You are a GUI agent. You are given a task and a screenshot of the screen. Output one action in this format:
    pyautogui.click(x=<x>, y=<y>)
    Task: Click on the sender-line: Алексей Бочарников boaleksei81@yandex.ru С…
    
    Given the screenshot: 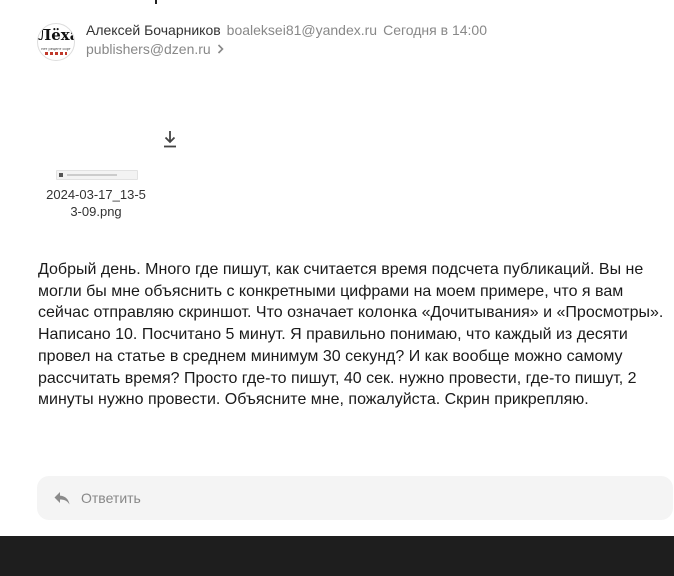 What is the action you would take?
    pyautogui.click(x=286, y=30)
    